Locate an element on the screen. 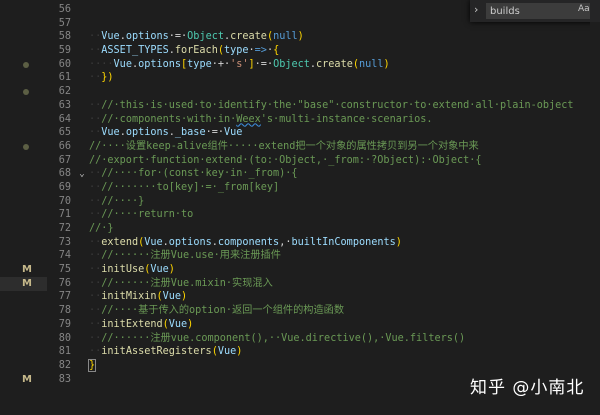  scm-gutter: MMM is located at coordinates (23, 207).